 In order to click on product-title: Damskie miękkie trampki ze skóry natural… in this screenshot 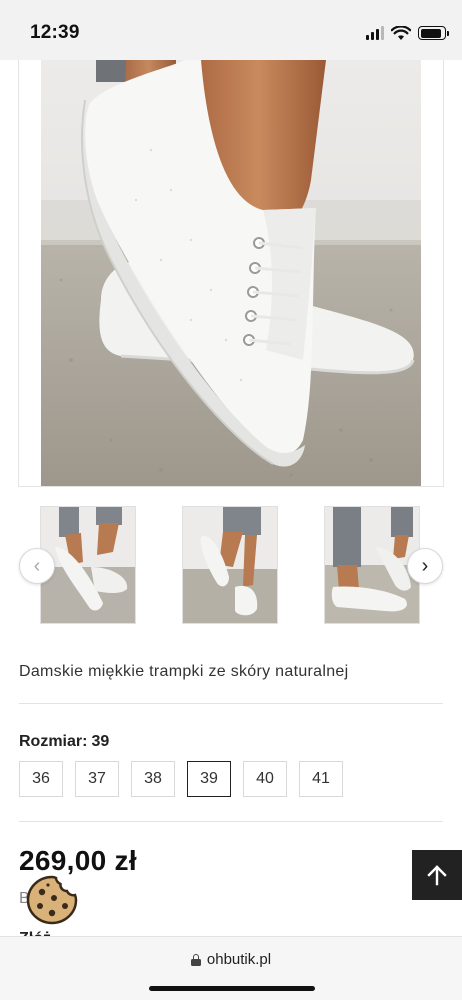, I will do `click(184, 671)`.